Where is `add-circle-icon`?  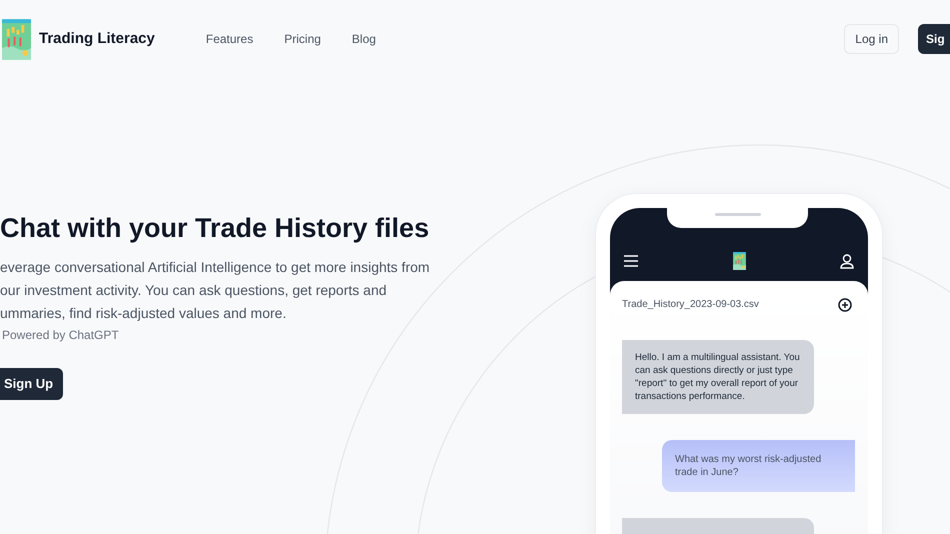
add-circle-icon is located at coordinates (845, 305).